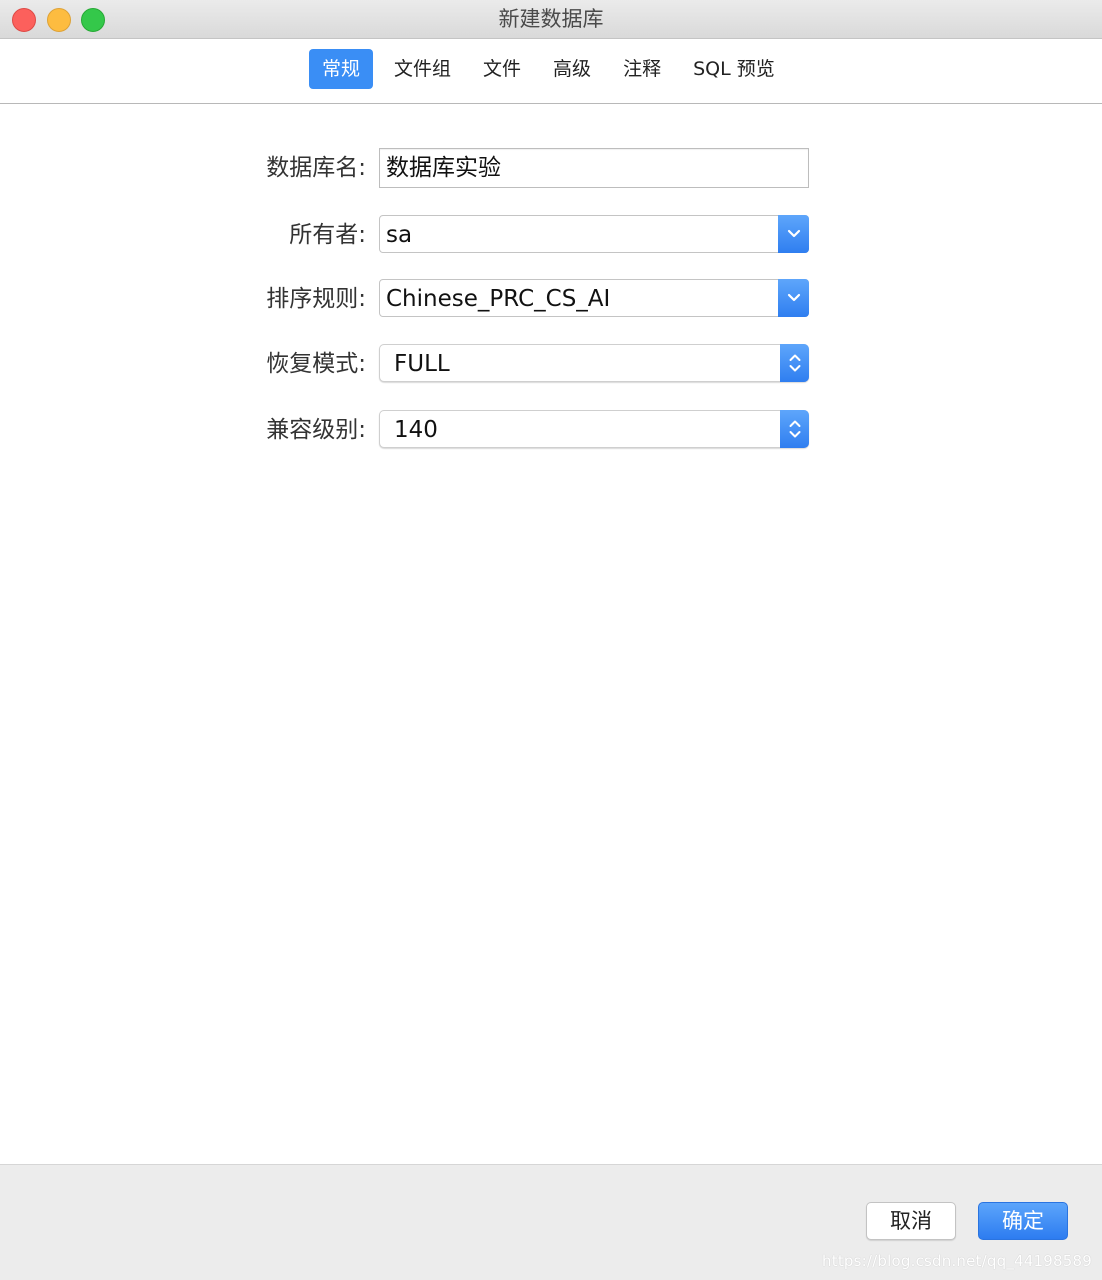 Image resolution: width=1102 pixels, height=1280 pixels. Describe the element at coordinates (422, 364) in the screenshot. I see `recovery-value: FULL` at that location.